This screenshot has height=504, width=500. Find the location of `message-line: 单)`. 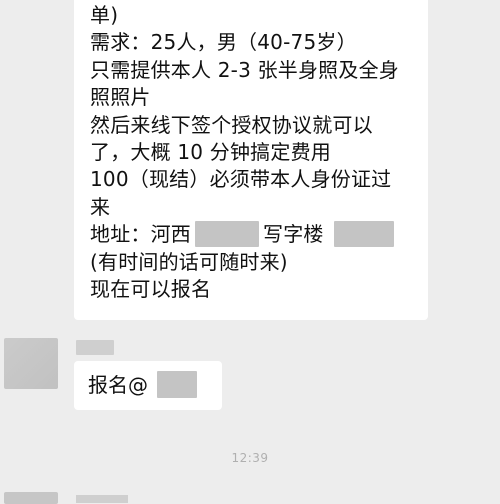

message-line: 单) is located at coordinates (104, 15).